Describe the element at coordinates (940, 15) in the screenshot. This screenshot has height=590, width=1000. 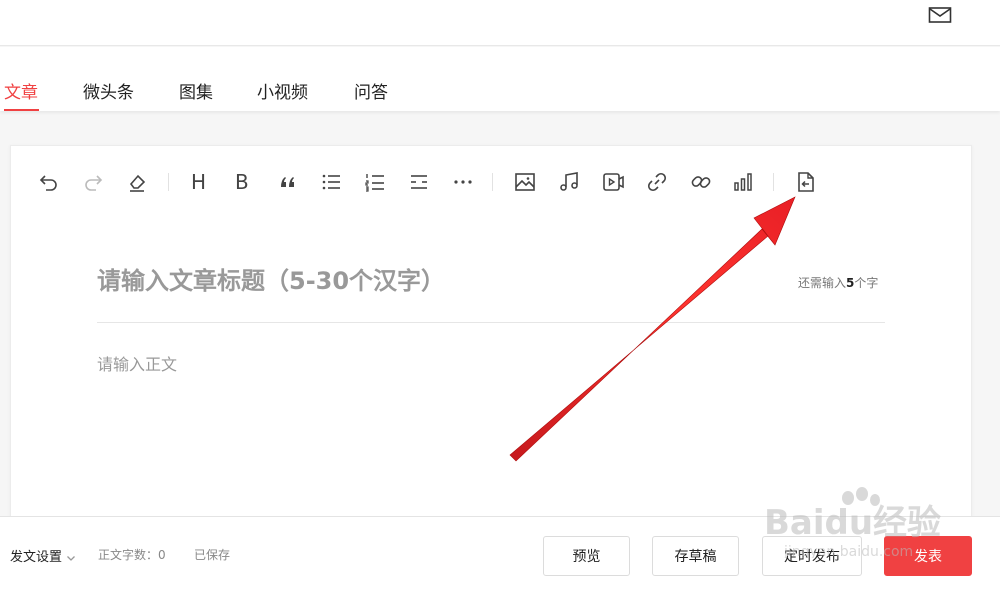
I see `mail-icon` at that location.